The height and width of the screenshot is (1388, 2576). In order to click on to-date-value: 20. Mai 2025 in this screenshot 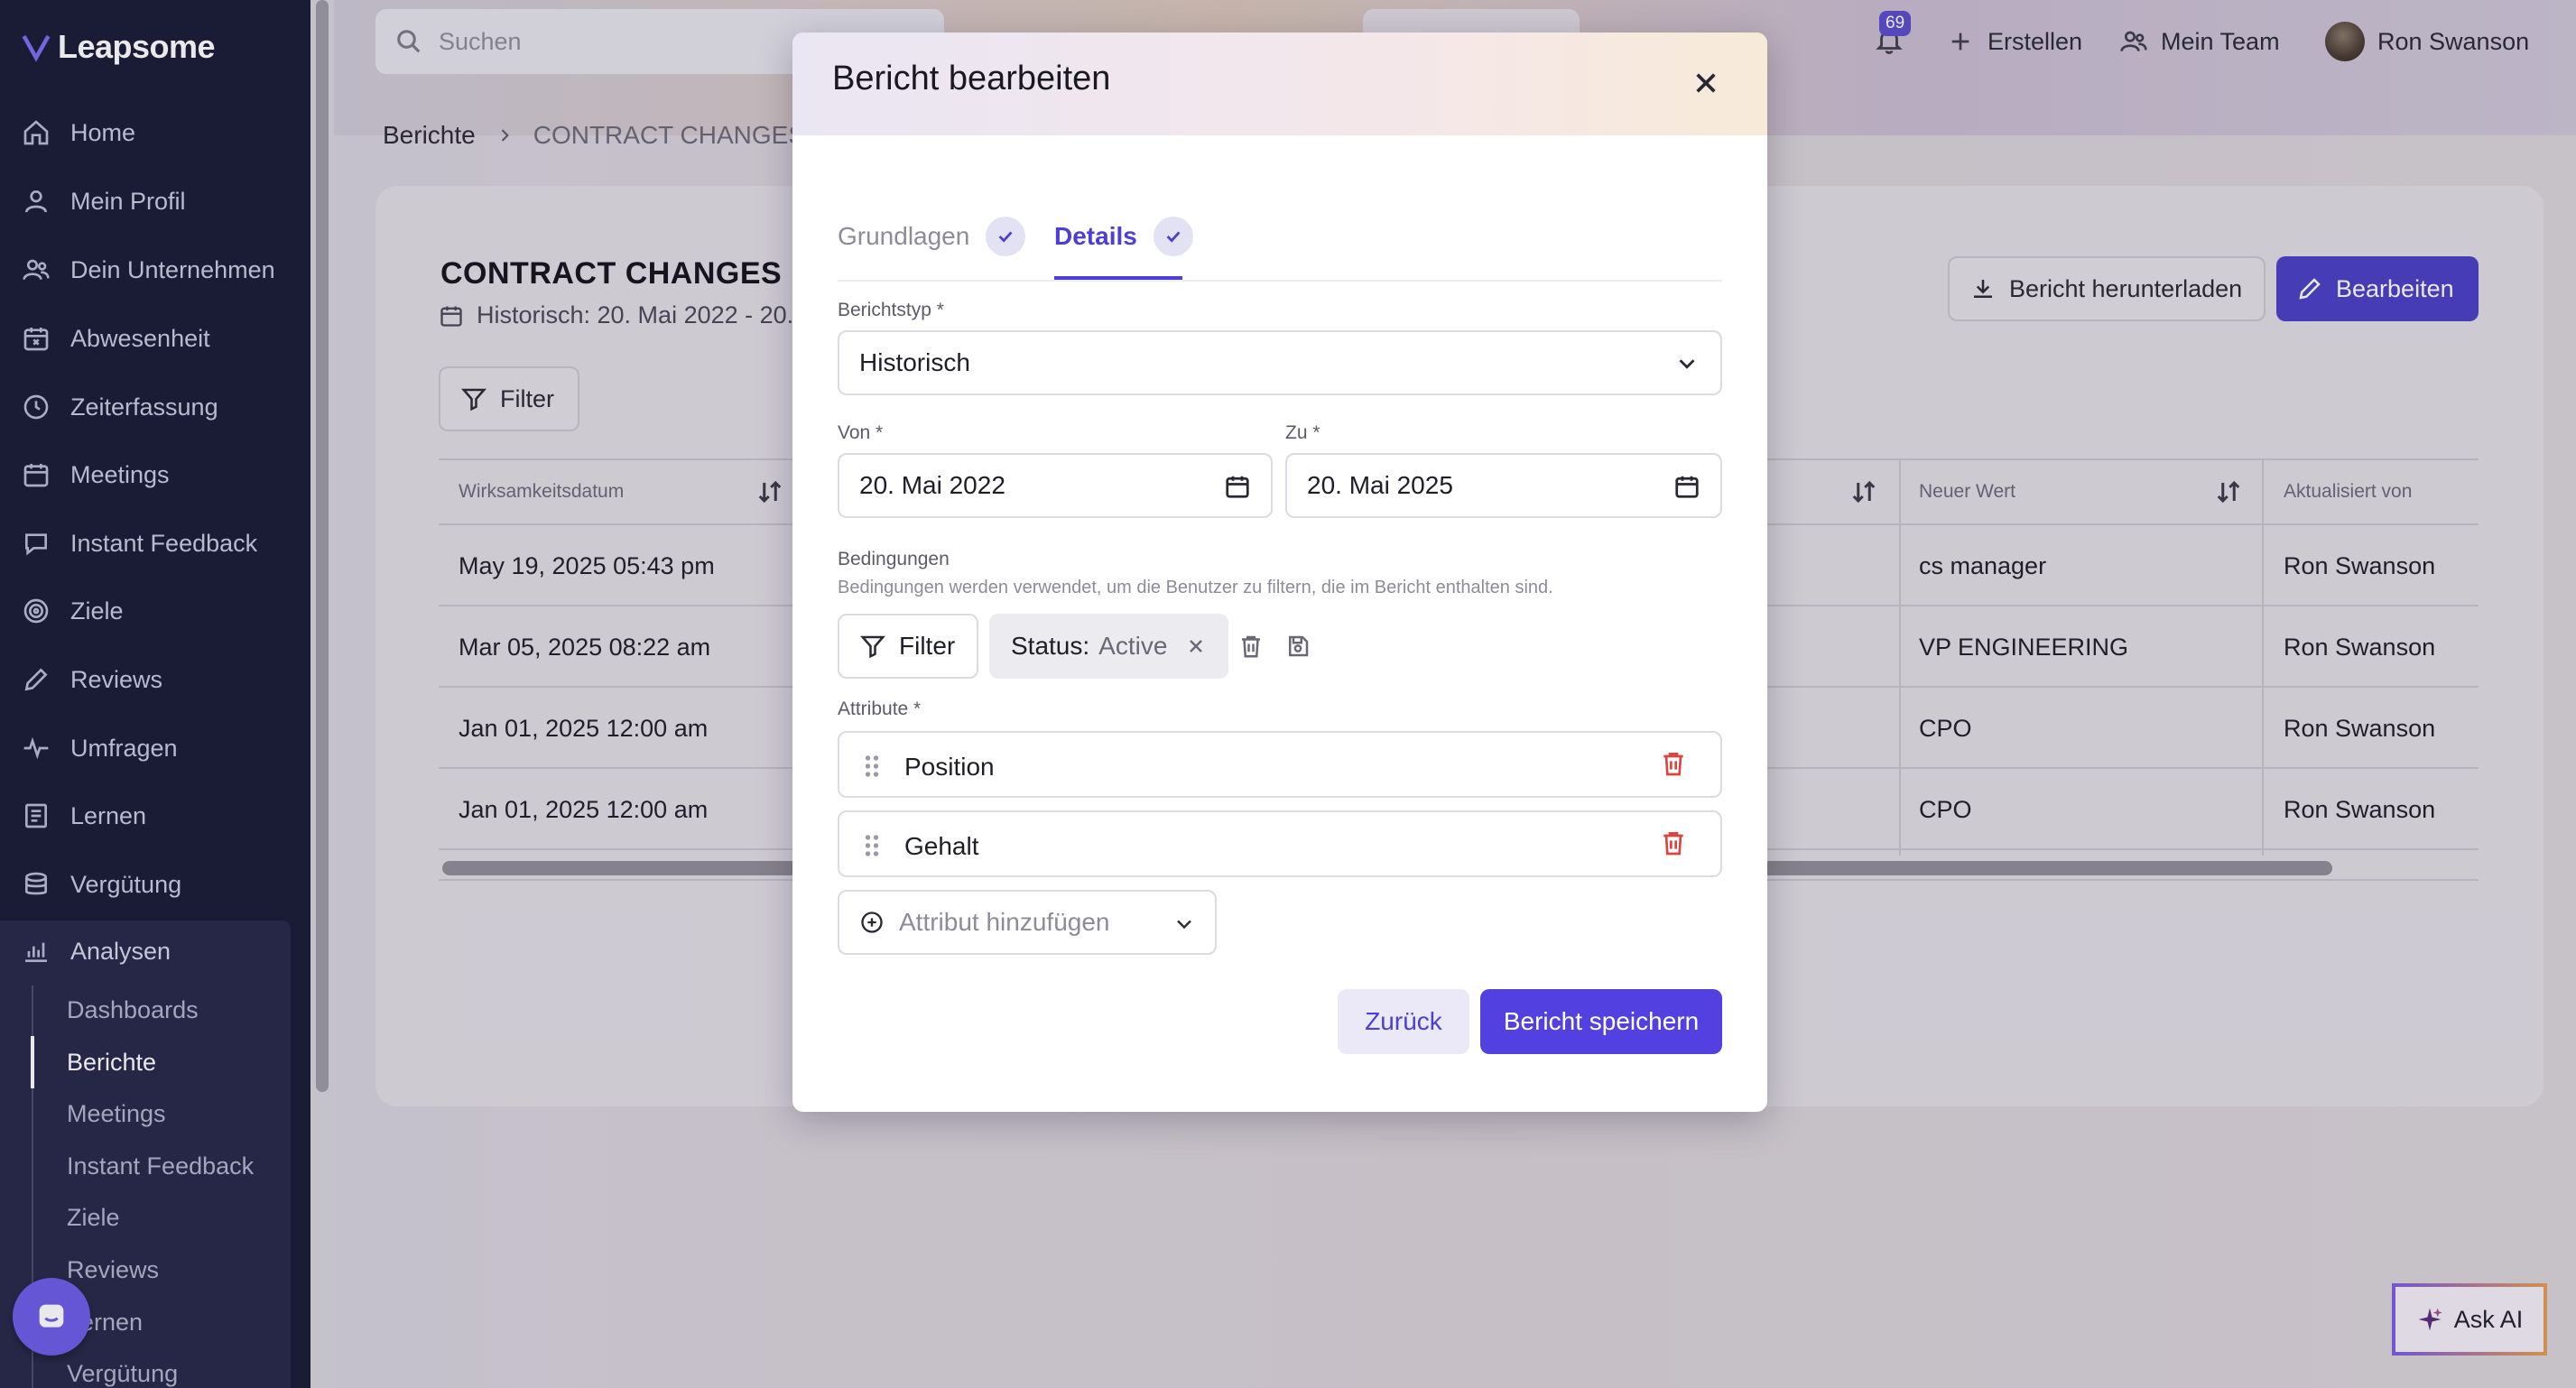, I will do `click(1380, 485)`.